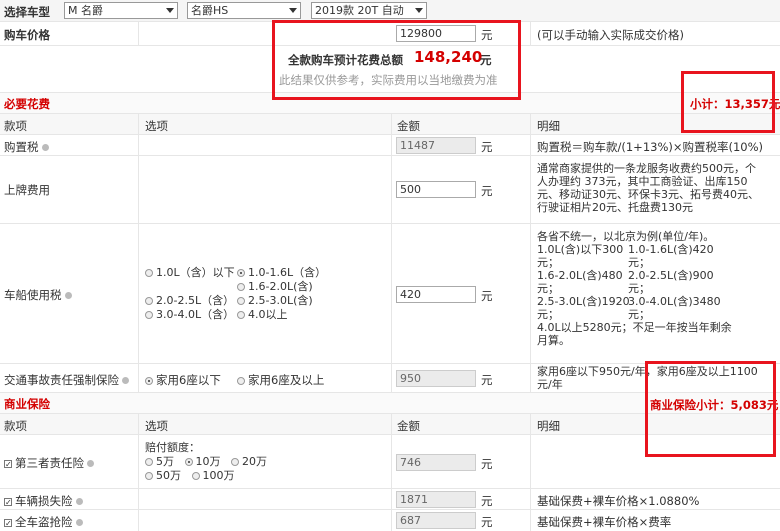  I want to click on purchase-tax-unit: 元, so click(487, 147).